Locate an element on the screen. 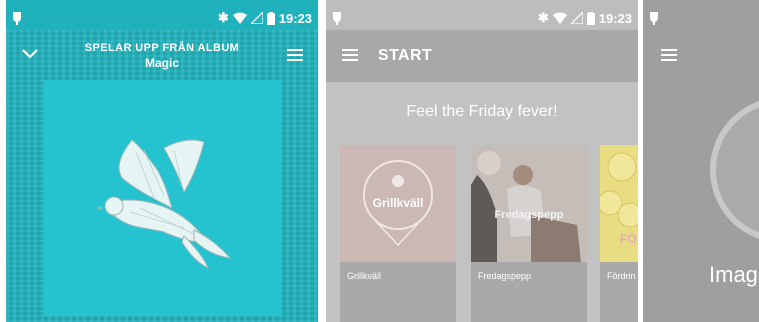 Image resolution: width=759 pixels, height=322 pixels. playlist-card: FÖ Fördrin is located at coordinates (619, 233).